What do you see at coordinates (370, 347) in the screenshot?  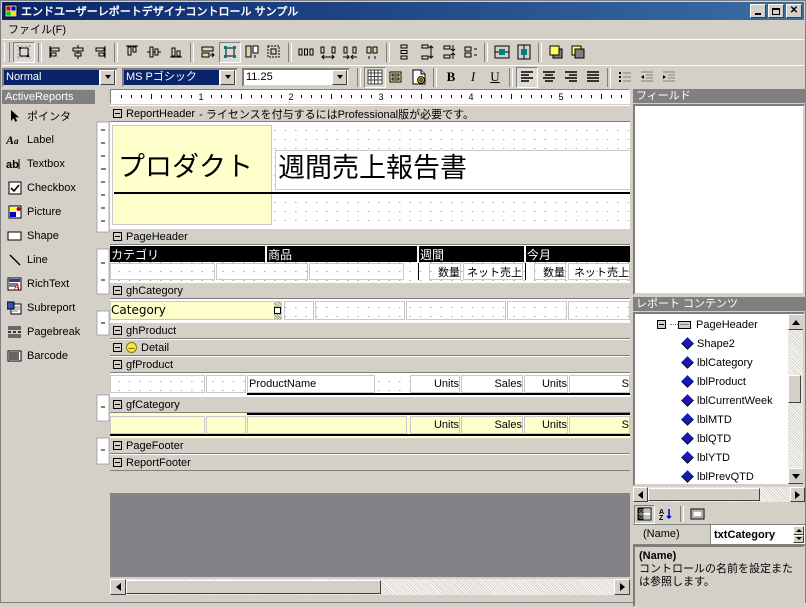 I see `section-bar-detail: Detail` at bounding box center [370, 347].